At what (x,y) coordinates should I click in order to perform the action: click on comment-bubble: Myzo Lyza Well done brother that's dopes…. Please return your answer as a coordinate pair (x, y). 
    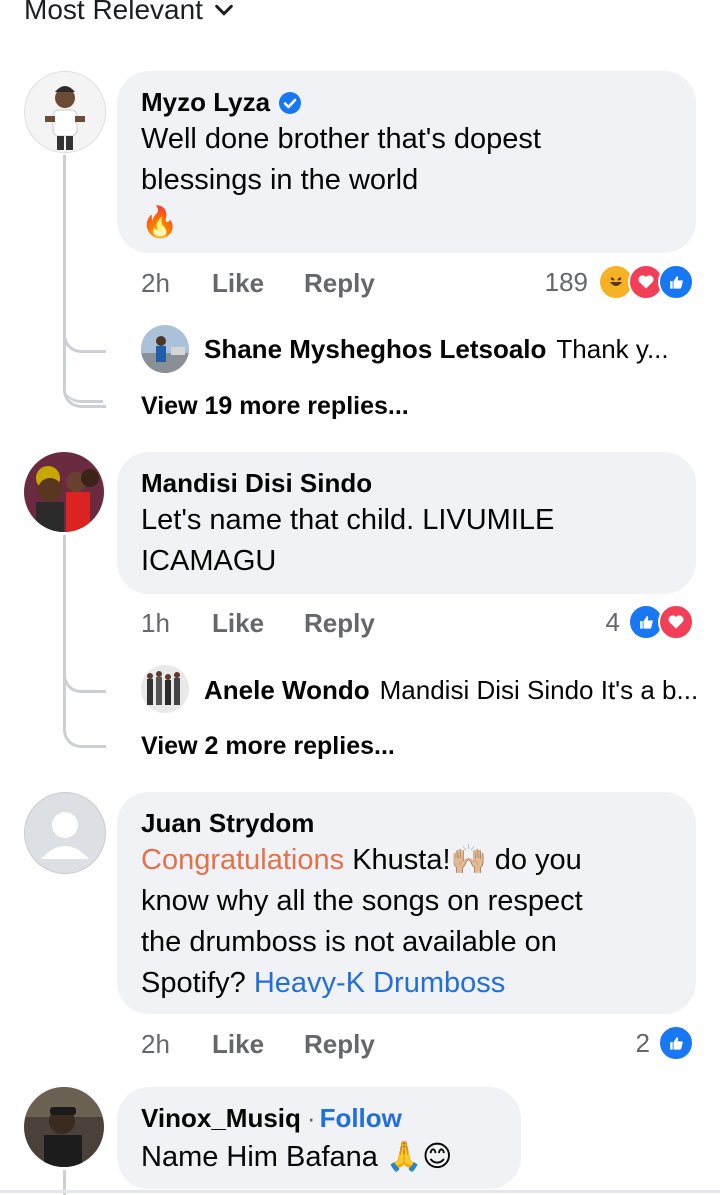
    Looking at the image, I should click on (406, 162).